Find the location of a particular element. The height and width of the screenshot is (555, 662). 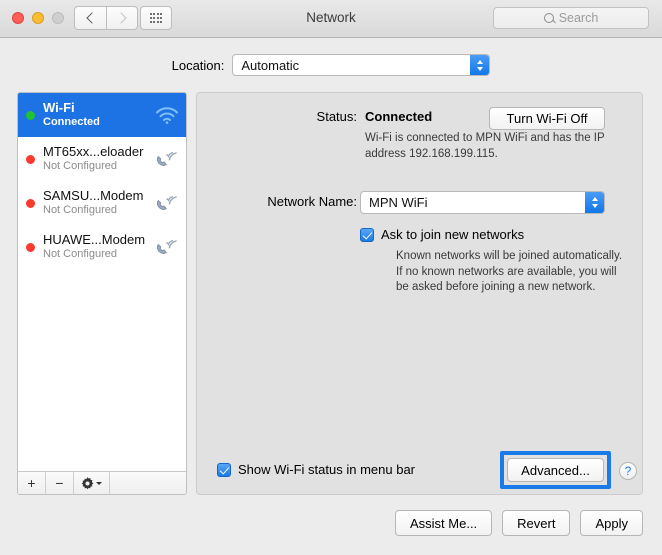

service-name: SAMSU...Modem is located at coordinates (93, 196).